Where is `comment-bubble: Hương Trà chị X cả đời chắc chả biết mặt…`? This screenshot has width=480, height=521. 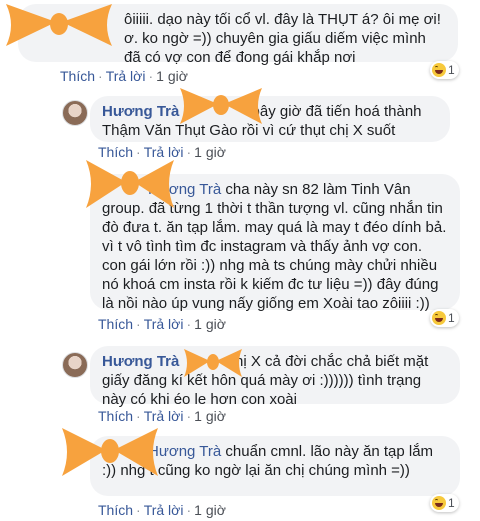
comment-bubble: Hương Trà chị X cả đời chắc chả biết mặt… is located at coordinates (275, 377).